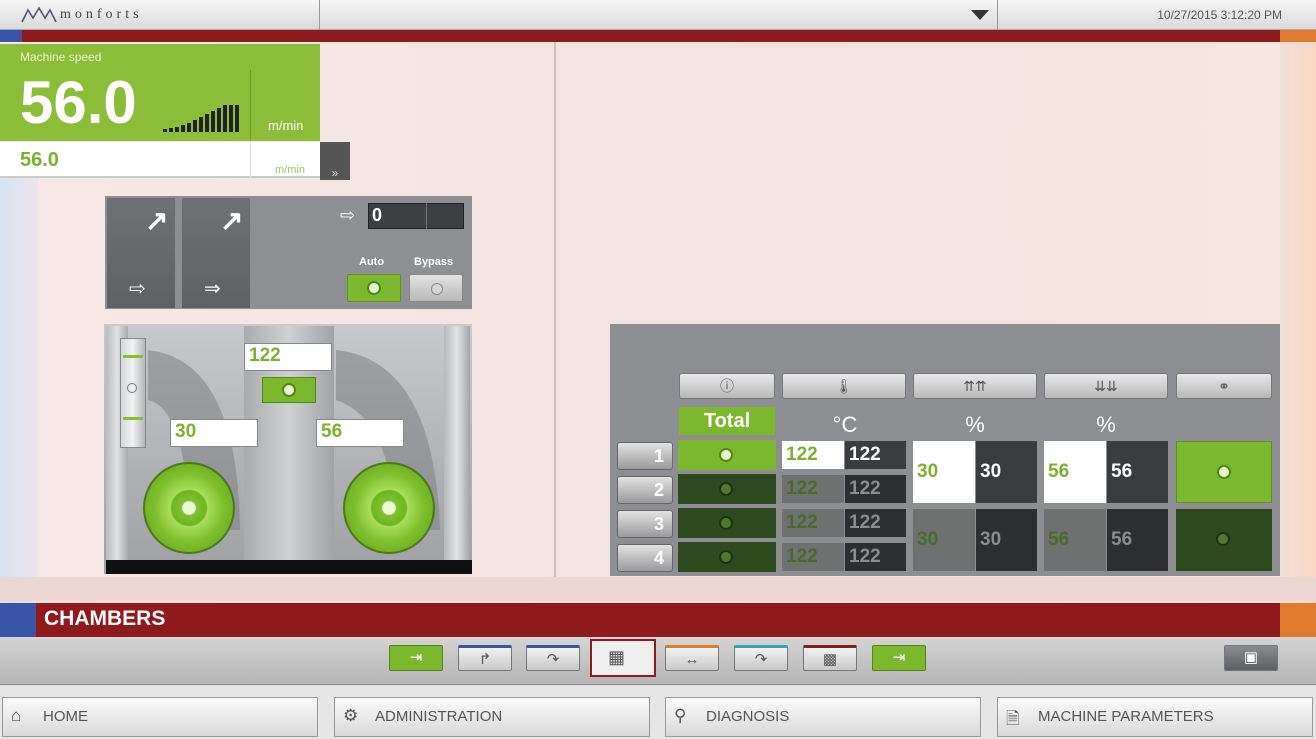 The width and height of the screenshot is (1316, 739). I want to click on right-column, so click(457, 444).